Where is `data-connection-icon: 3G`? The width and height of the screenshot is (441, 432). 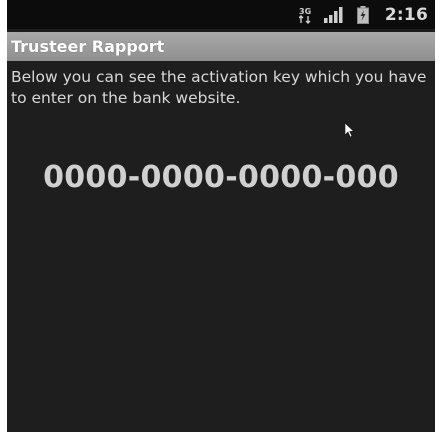
data-connection-icon: 3G is located at coordinates (304, 15).